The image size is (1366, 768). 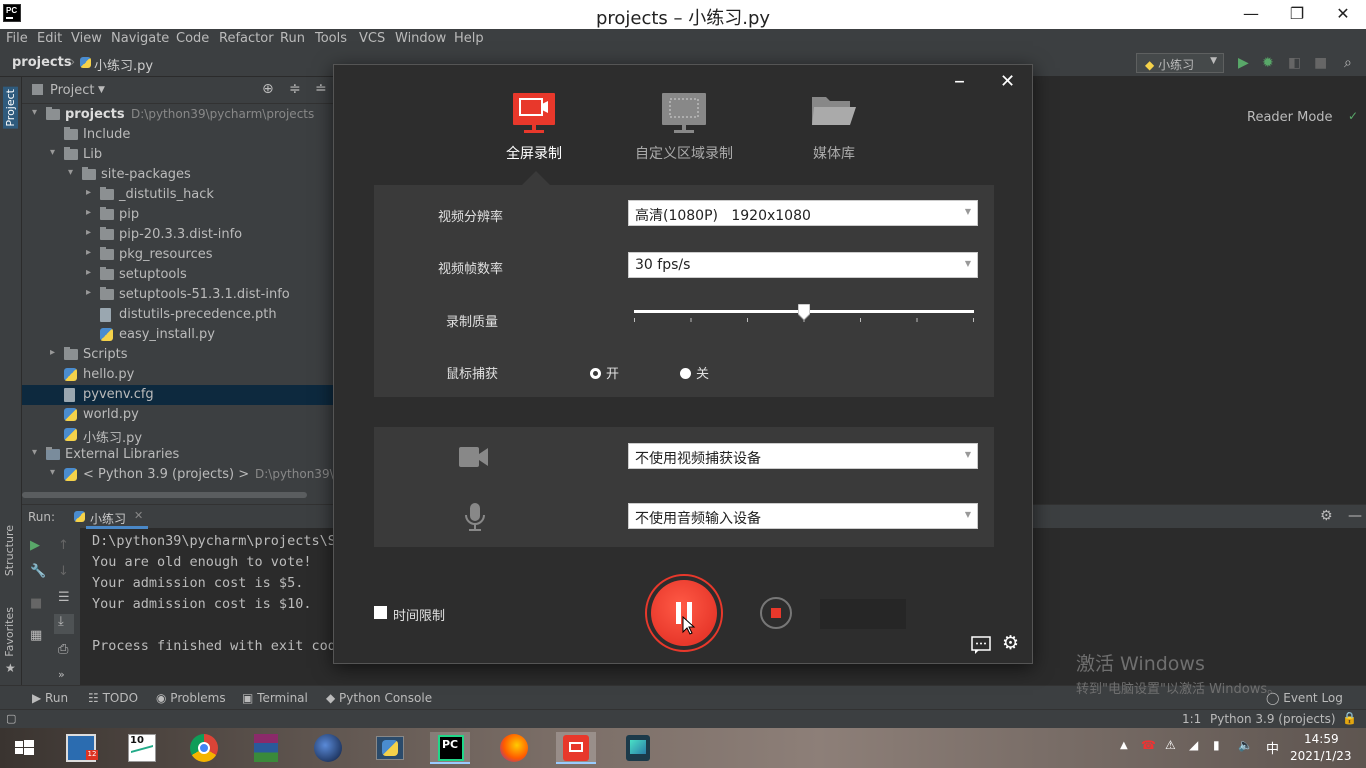 What do you see at coordinates (178, 375) in the screenshot?
I see `tree-item: hello.py` at bounding box center [178, 375].